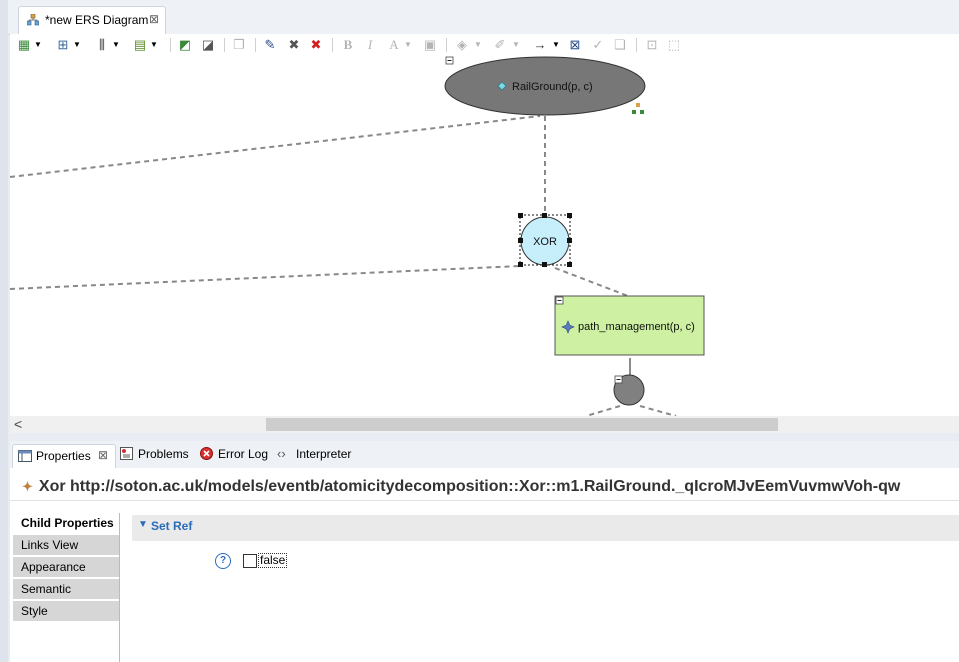 Image resolution: width=959 pixels, height=662 pixels. What do you see at coordinates (143, 524) in the screenshot?
I see `chevron-down-icon: ▼` at bounding box center [143, 524].